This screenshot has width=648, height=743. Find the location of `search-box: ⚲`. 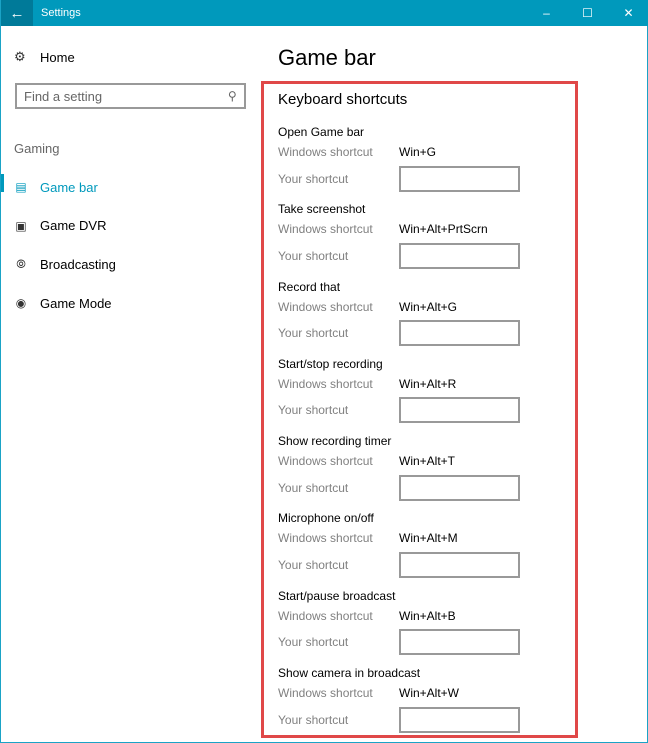

search-box: ⚲ is located at coordinates (130, 96).